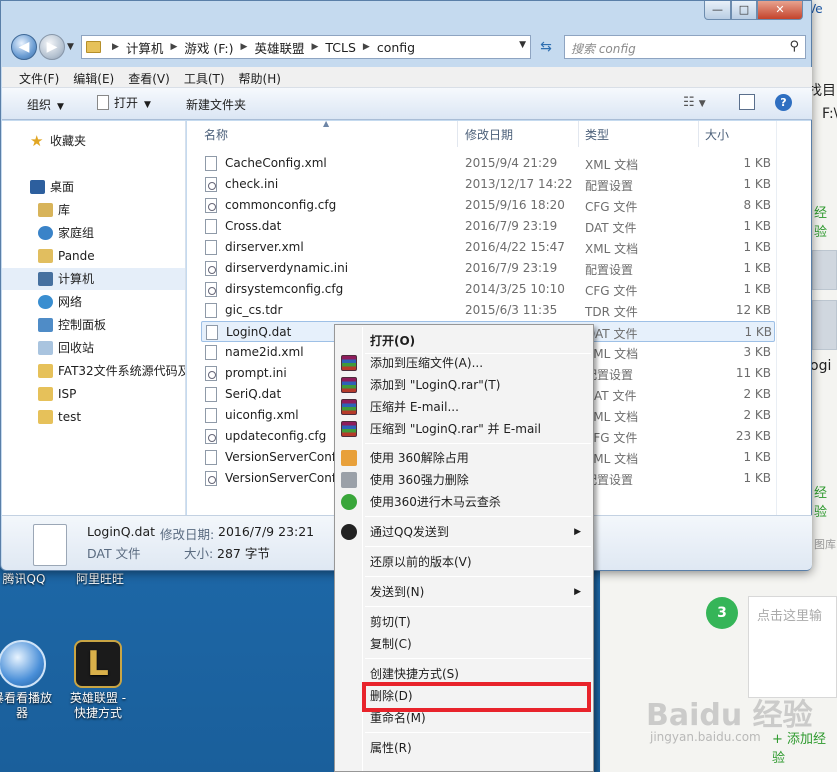  What do you see at coordinates (62, 187) in the screenshot?
I see `sidebar-item-label: 桌面` at bounding box center [62, 187].